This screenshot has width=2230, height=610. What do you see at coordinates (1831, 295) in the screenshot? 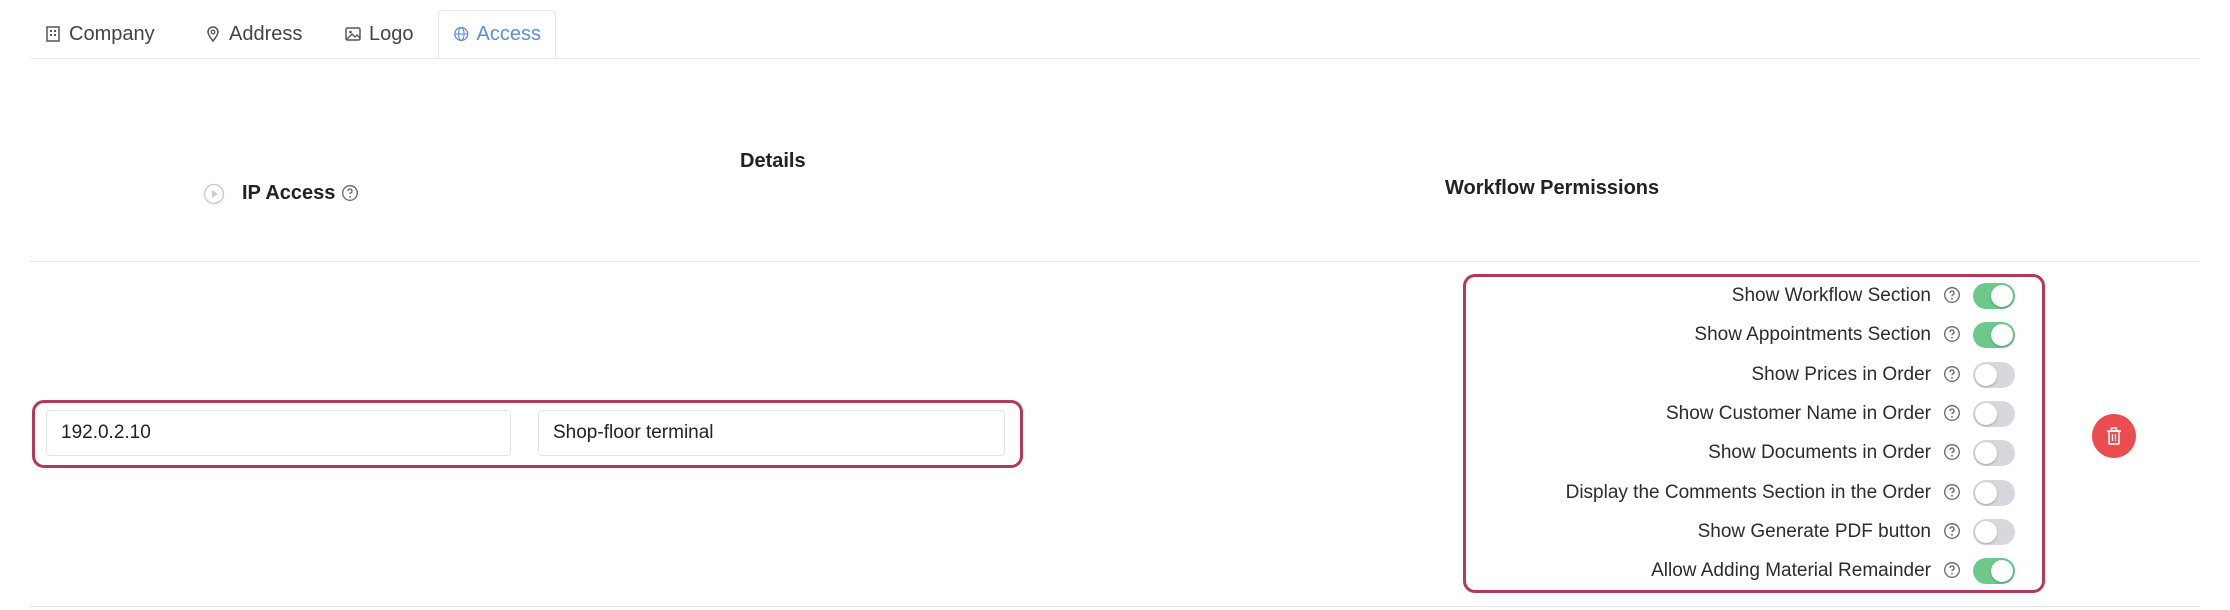
I see `permission-label: Show Workflow Section` at bounding box center [1831, 295].